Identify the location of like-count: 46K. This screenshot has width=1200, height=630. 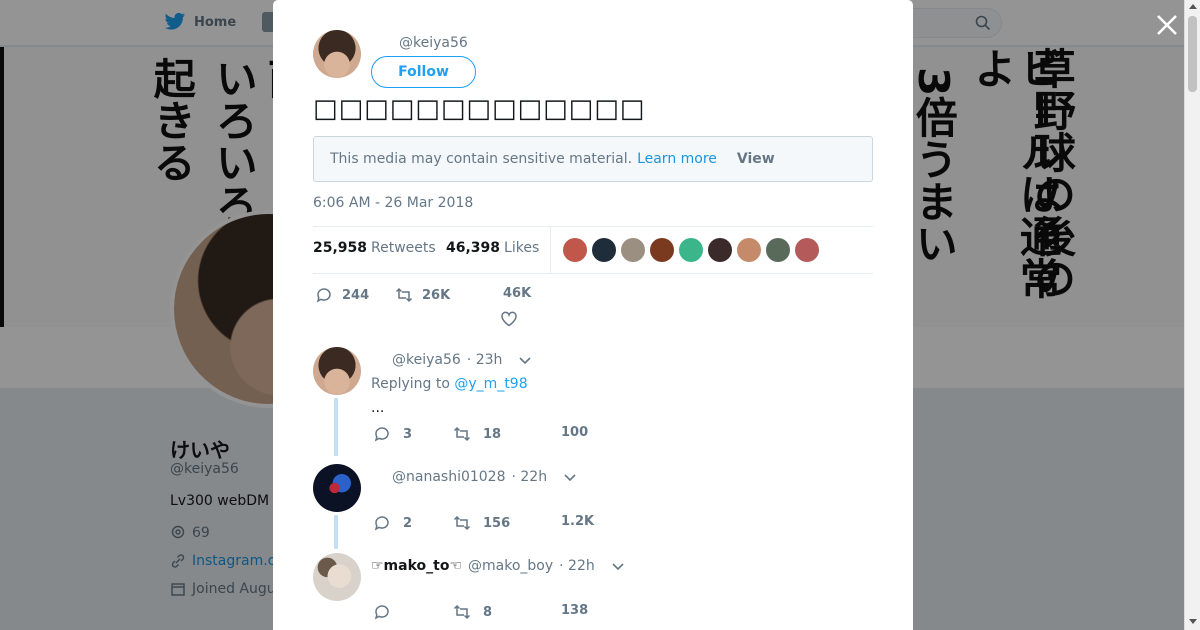
(517, 293).